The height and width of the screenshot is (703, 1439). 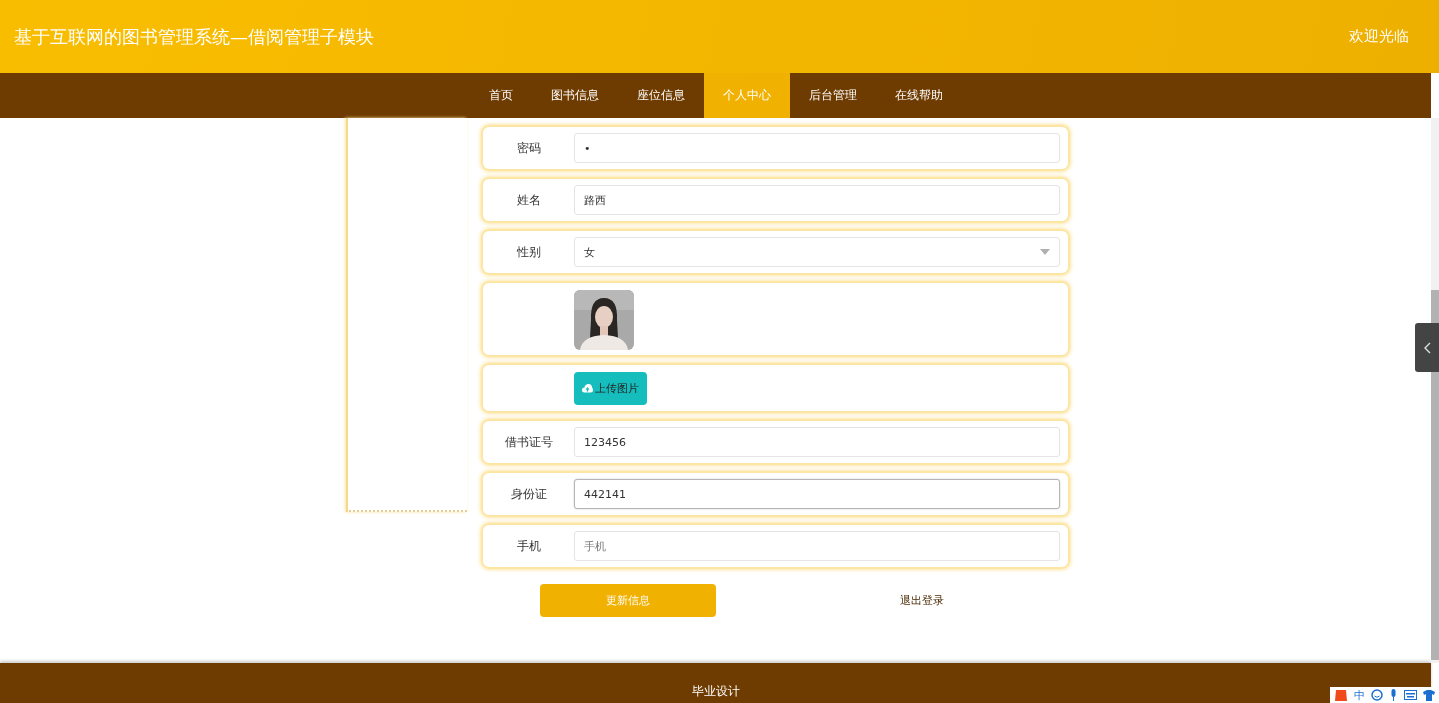 What do you see at coordinates (1435, 390) in the screenshot?
I see `scrollbar` at bounding box center [1435, 390].